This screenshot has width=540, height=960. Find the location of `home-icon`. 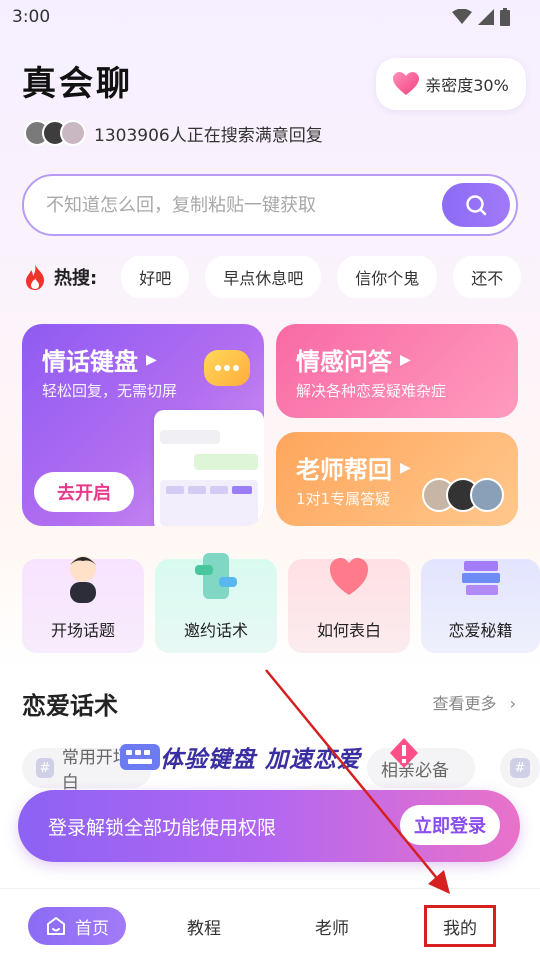

home-icon is located at coordinates (56, 926).